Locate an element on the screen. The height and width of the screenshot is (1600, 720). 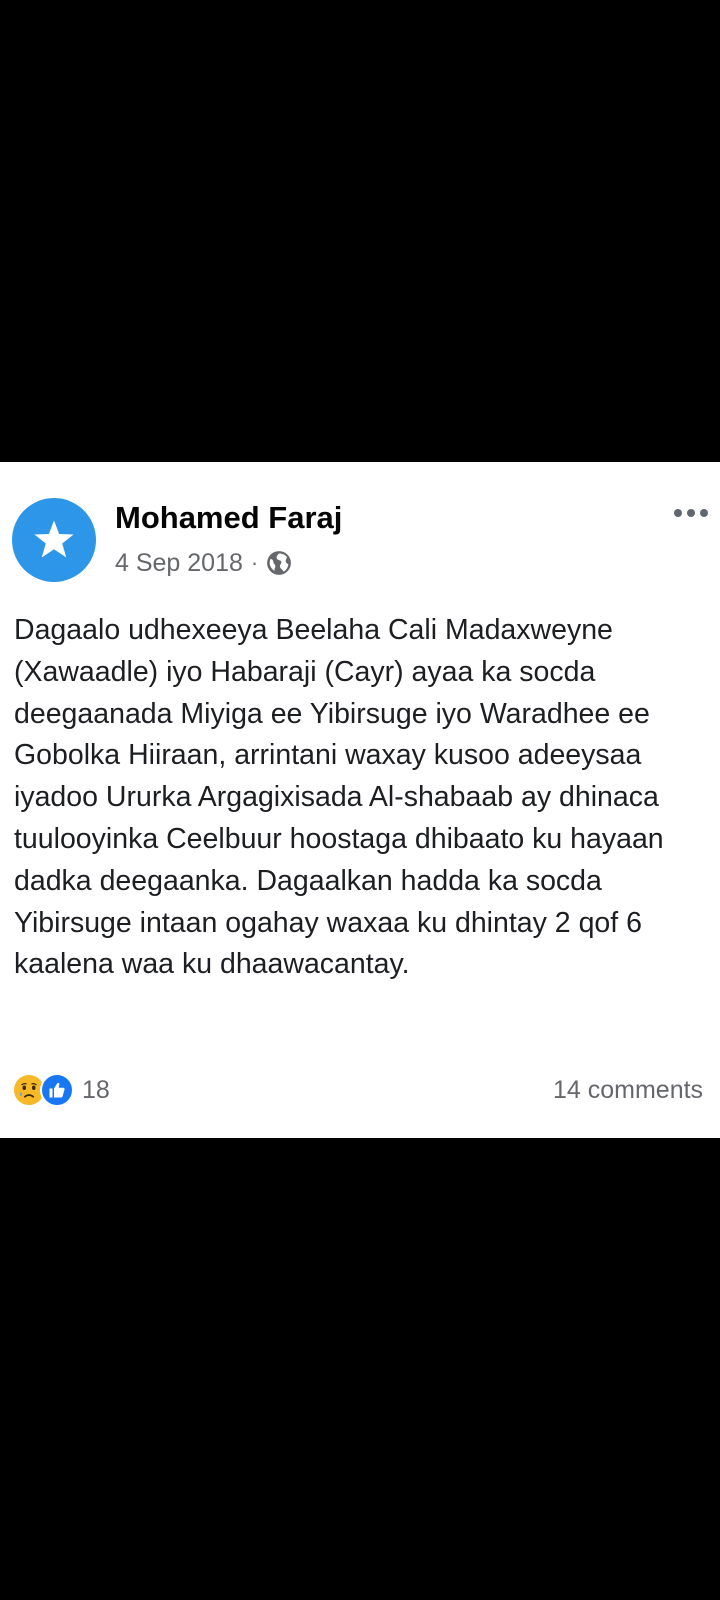
author-name: Mohamed Faraj is located at coordinates (228, 518).